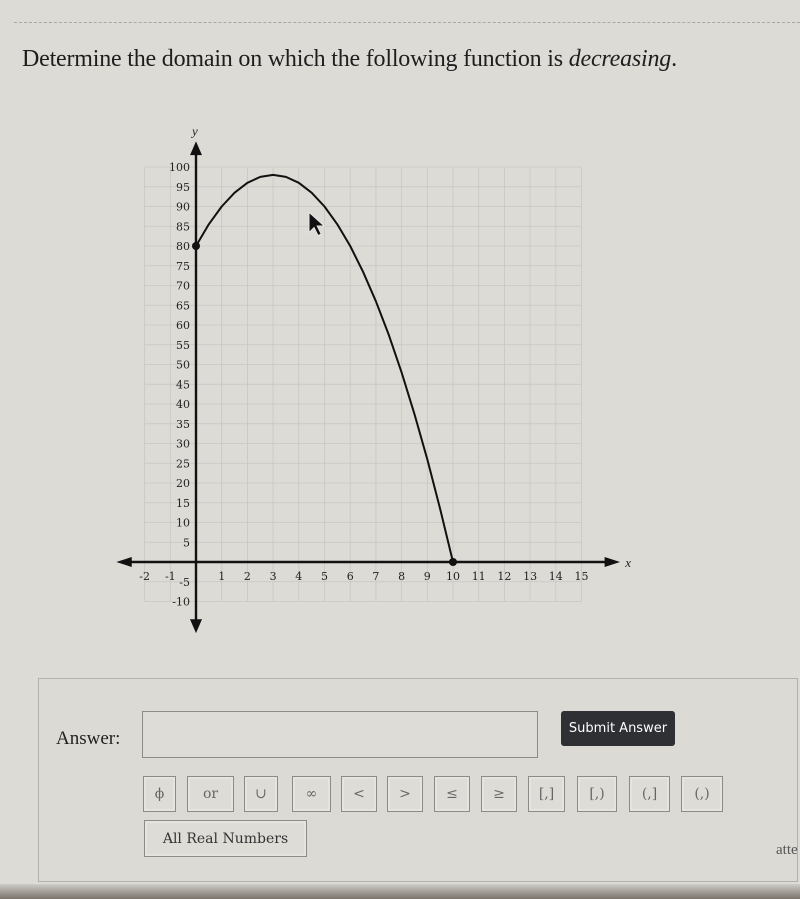 The width and height of the screenshot is (800, 899). I want to click on attempt-text: atte, so click(787, 850).